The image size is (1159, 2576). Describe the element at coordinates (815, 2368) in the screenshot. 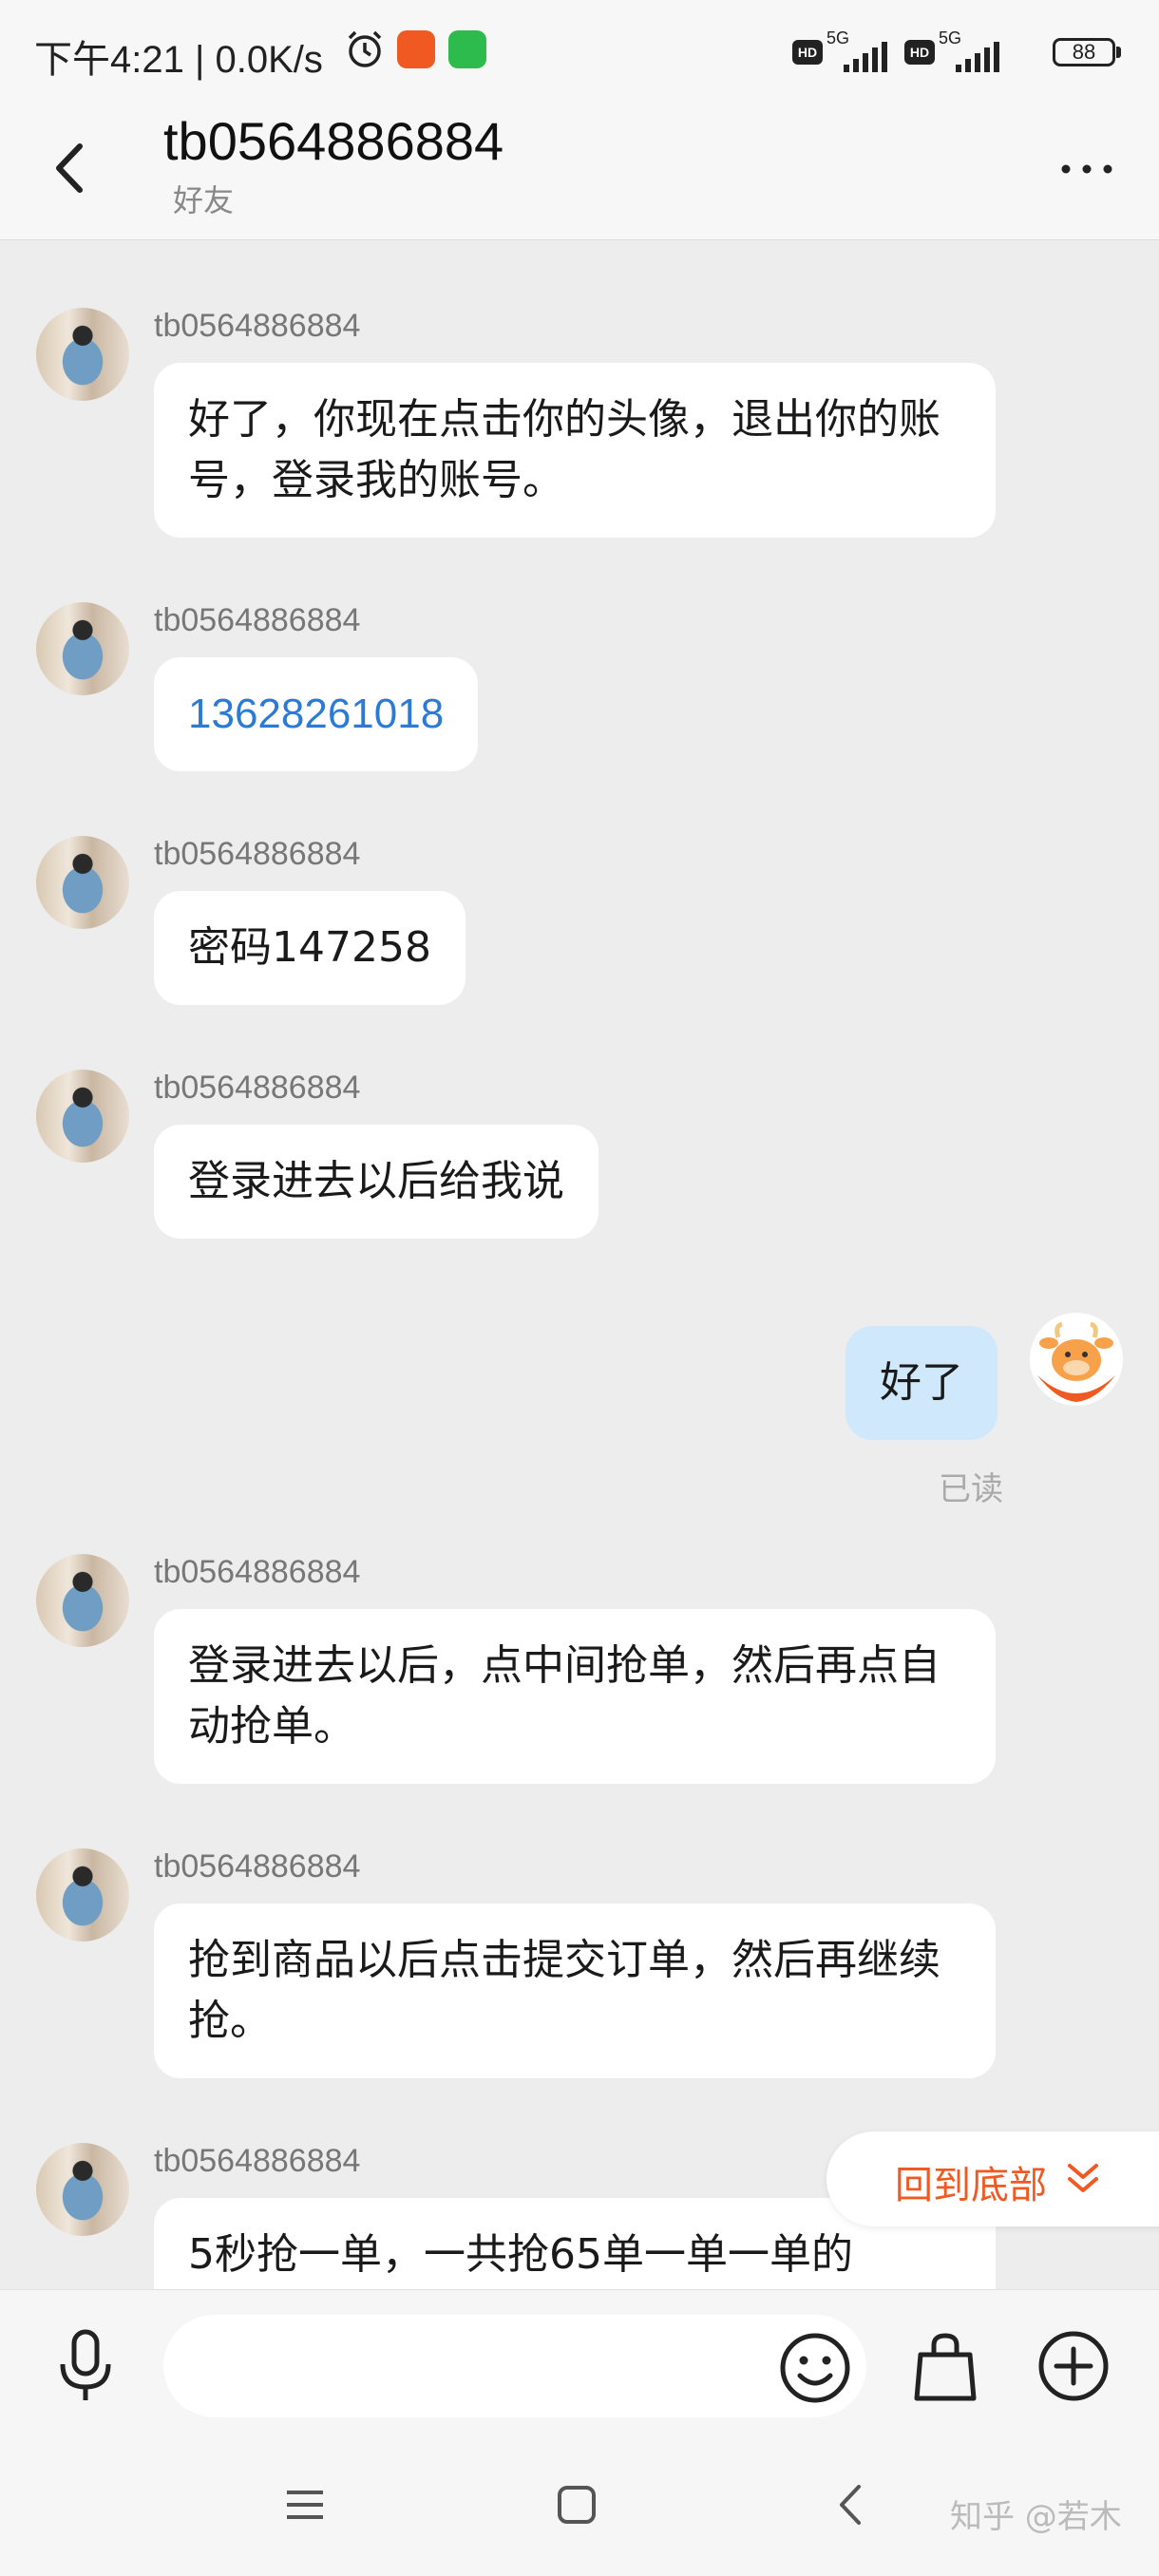

I see `emoji-icon` at that location.